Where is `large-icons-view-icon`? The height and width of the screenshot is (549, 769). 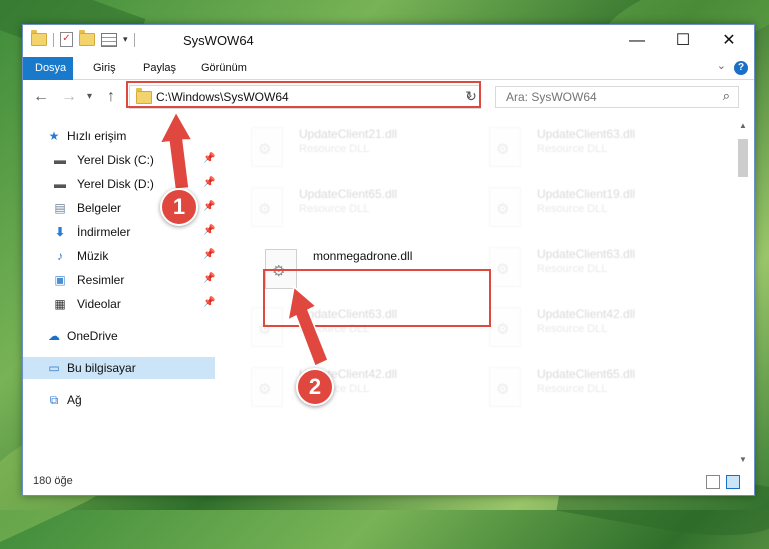 large-icons-view-icon is located at coordinates (733, 482).